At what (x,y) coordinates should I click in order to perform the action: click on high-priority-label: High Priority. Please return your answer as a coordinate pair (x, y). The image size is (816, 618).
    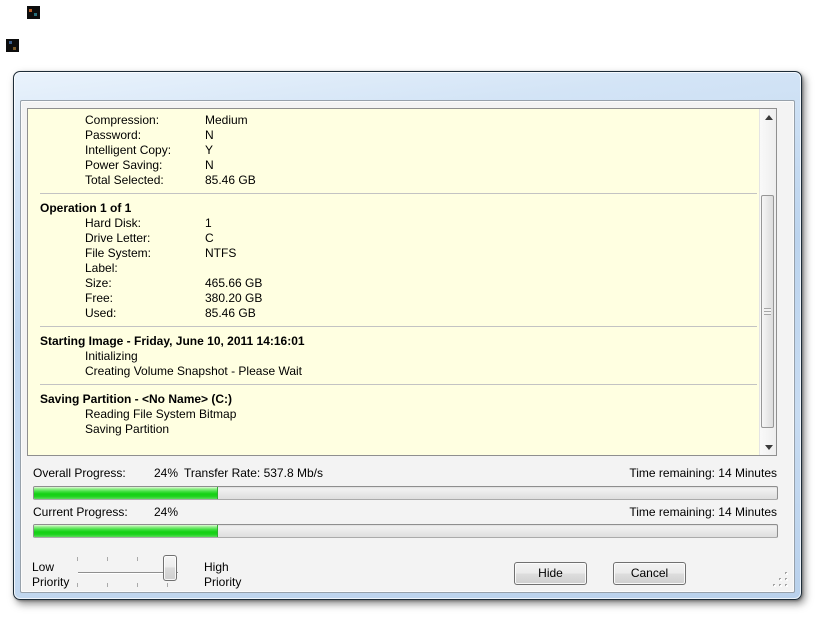
    Looking at the image, I should click on (223, 574).